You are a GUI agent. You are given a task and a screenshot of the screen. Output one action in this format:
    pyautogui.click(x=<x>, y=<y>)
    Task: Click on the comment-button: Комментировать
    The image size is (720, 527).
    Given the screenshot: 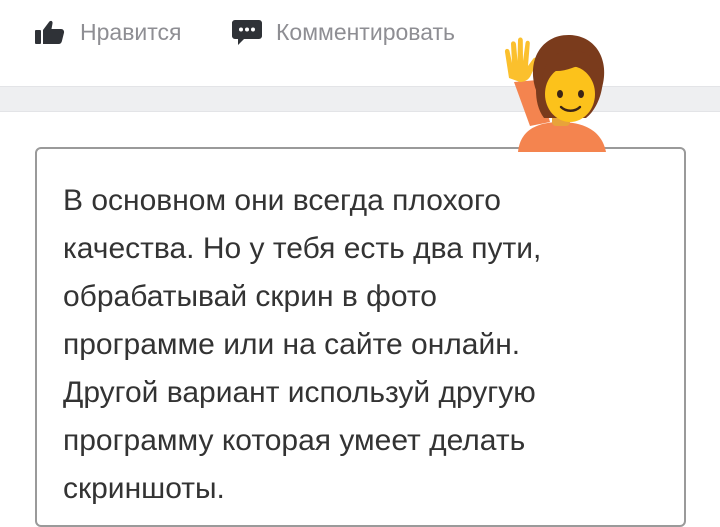 What is the action you would take?
    pyautogui.click(x=343, y=32)
    